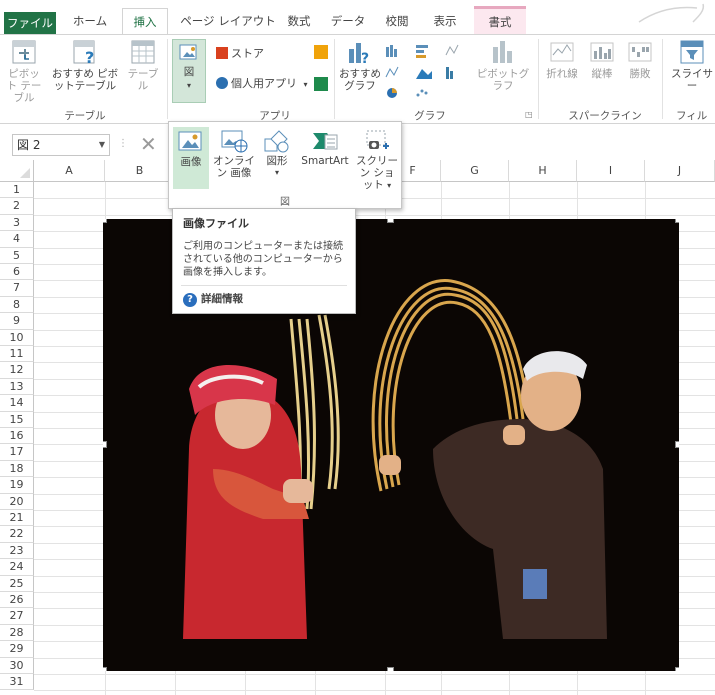 This screenshot has width=715, height=695. What do you see at coordinates (17, 485) in the screenshot?
I see `row-header: 19` at bounding box center [17, 485].